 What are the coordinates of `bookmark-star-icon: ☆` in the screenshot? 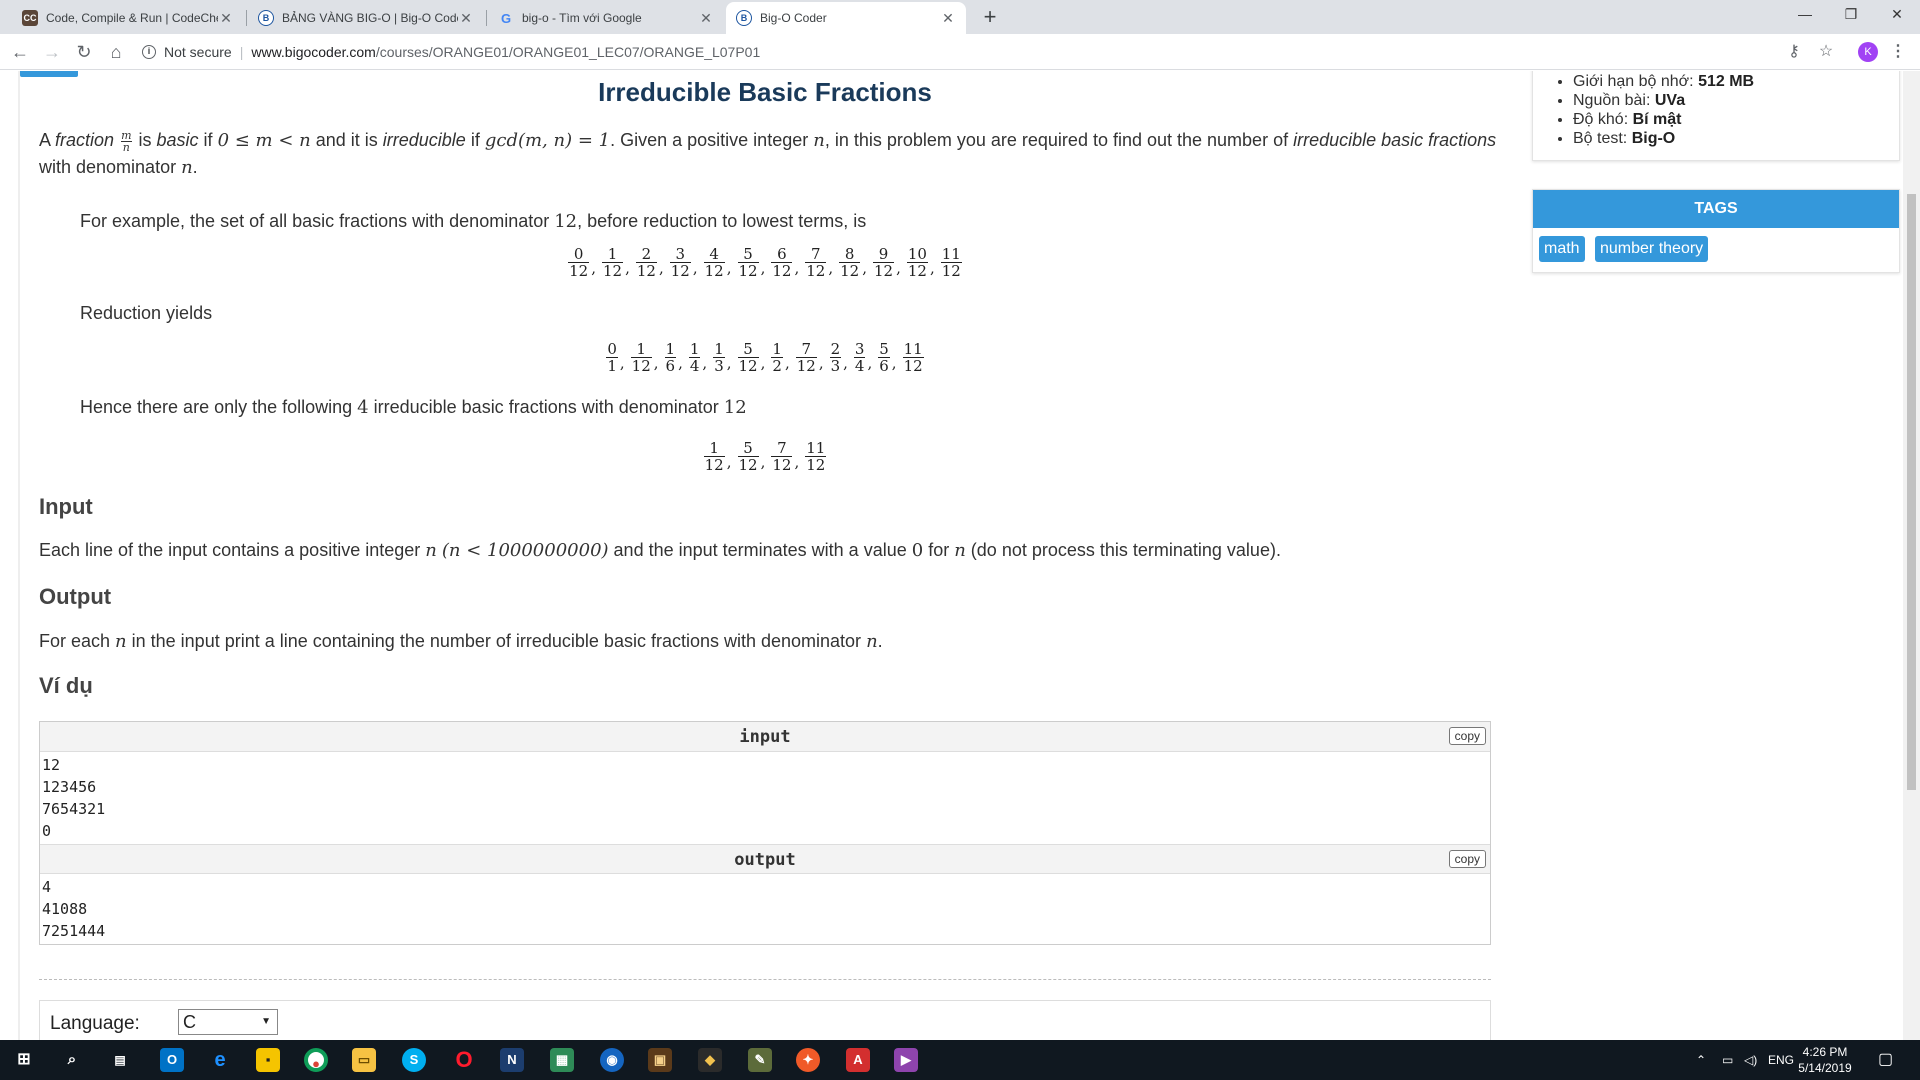 It's located at (1826, 52).